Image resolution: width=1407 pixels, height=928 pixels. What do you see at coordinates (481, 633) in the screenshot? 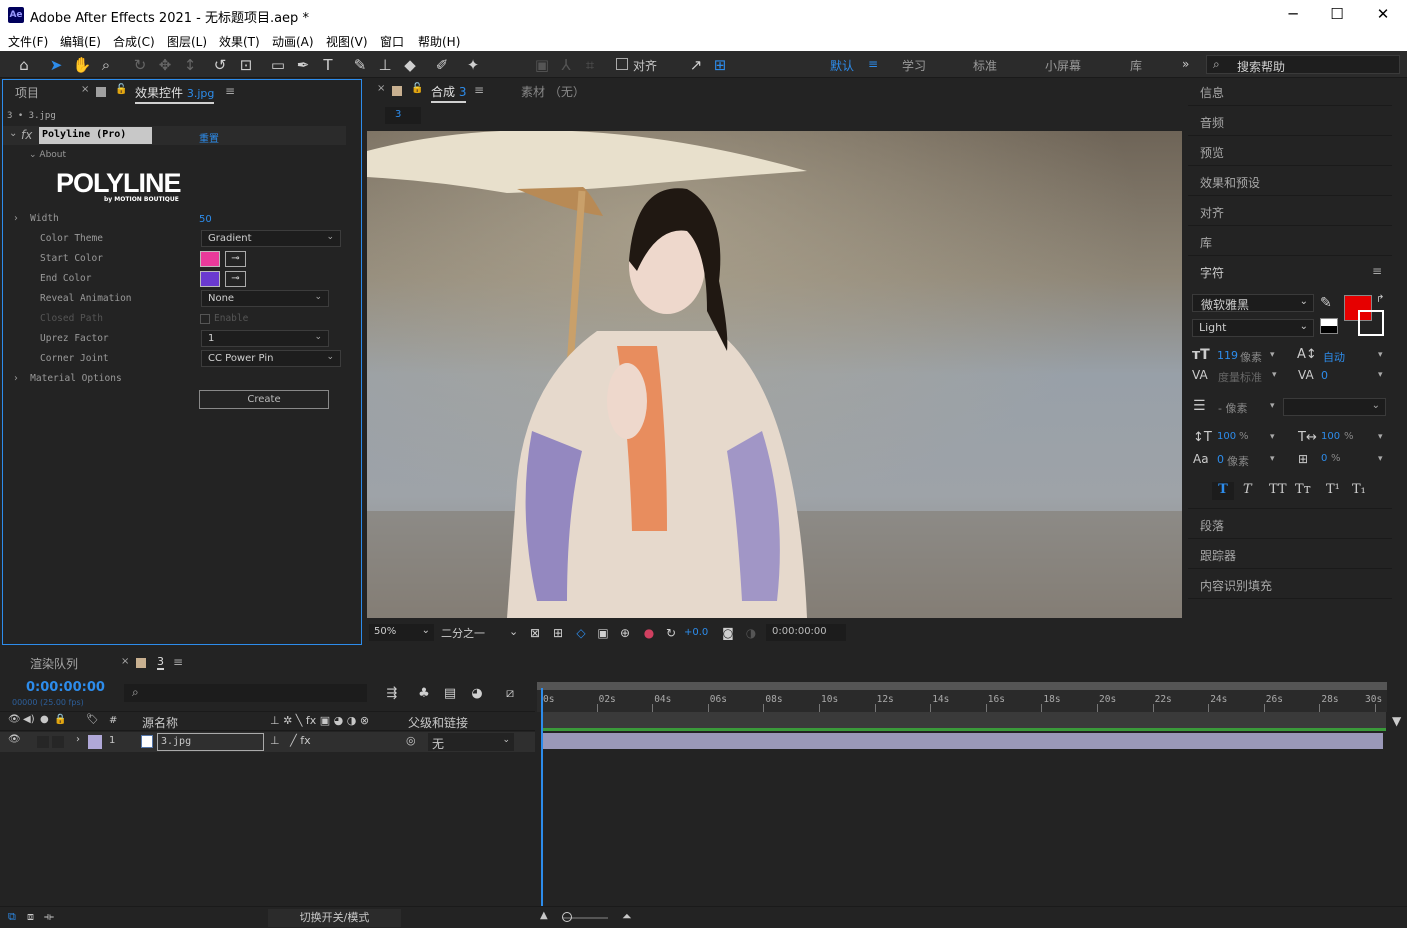
I see `resolution-dropdown: 二分之一 ⌄` at bounding box center [481, 633].